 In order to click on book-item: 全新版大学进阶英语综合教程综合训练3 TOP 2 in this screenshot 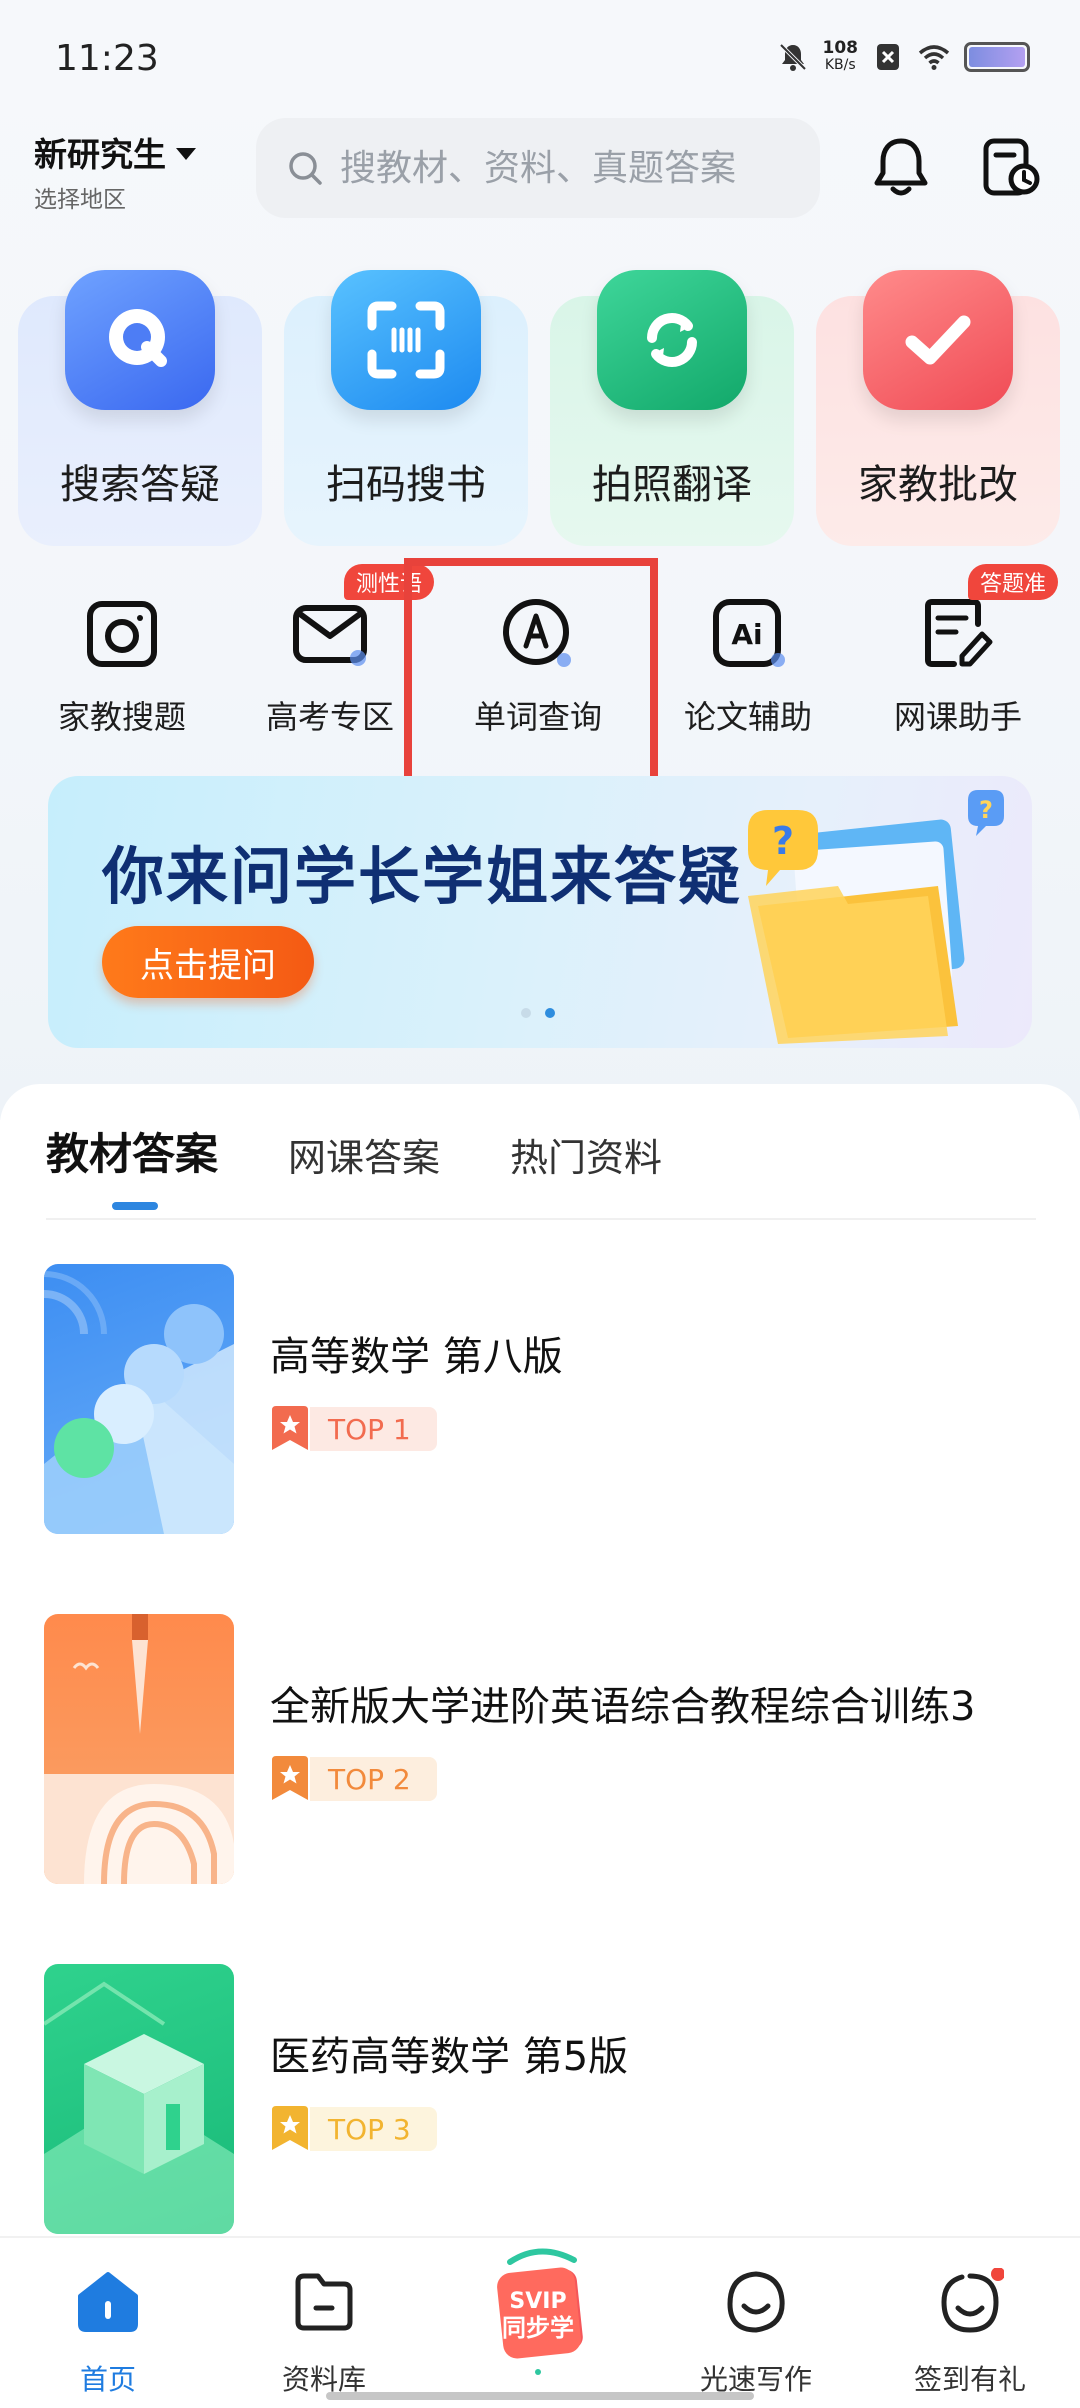, I will do `click(539, 1749)`.